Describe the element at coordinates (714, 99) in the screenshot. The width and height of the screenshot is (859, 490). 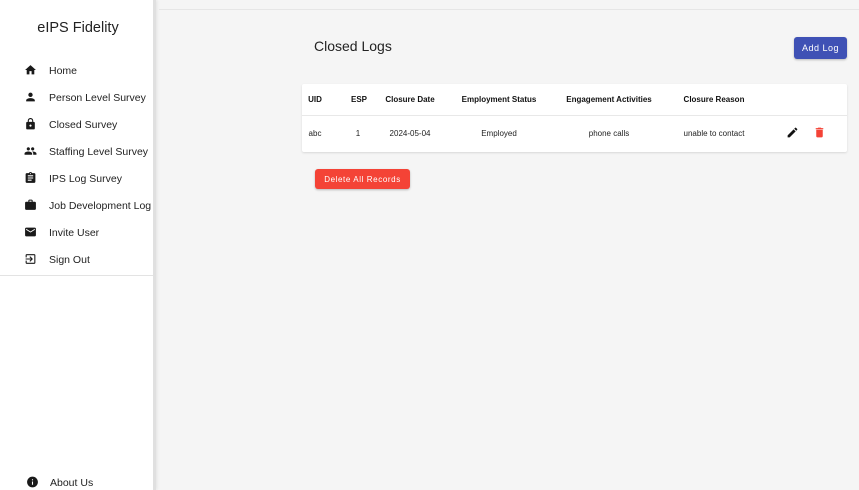
I see `column-header-closure-reason: Closure Reason` at that location.